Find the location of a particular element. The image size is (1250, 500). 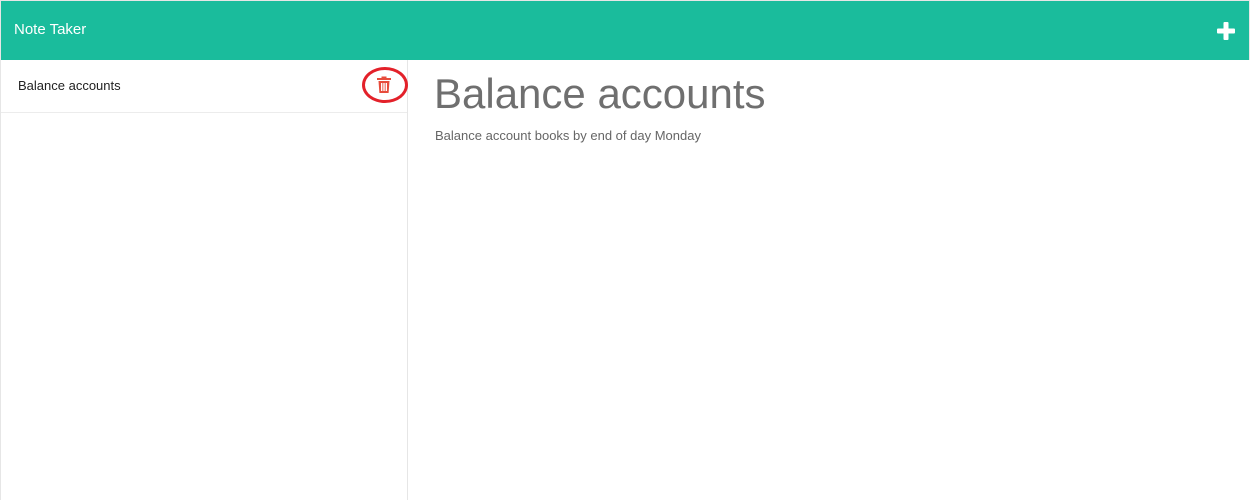

trash-icon is located at coordinates (384, 84).